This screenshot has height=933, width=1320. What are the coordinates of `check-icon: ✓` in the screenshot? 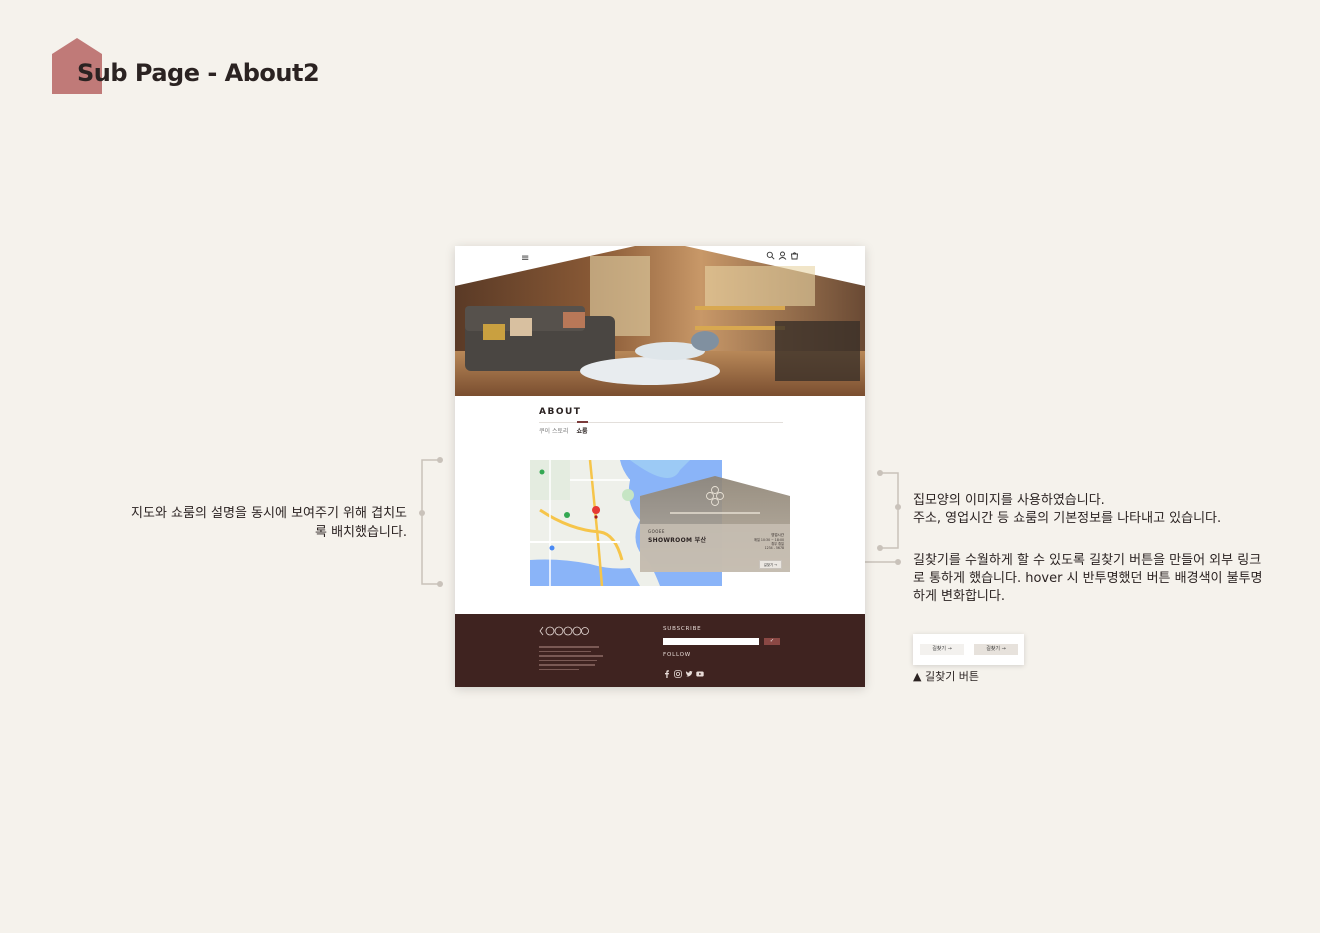 It's located at (772, 641).